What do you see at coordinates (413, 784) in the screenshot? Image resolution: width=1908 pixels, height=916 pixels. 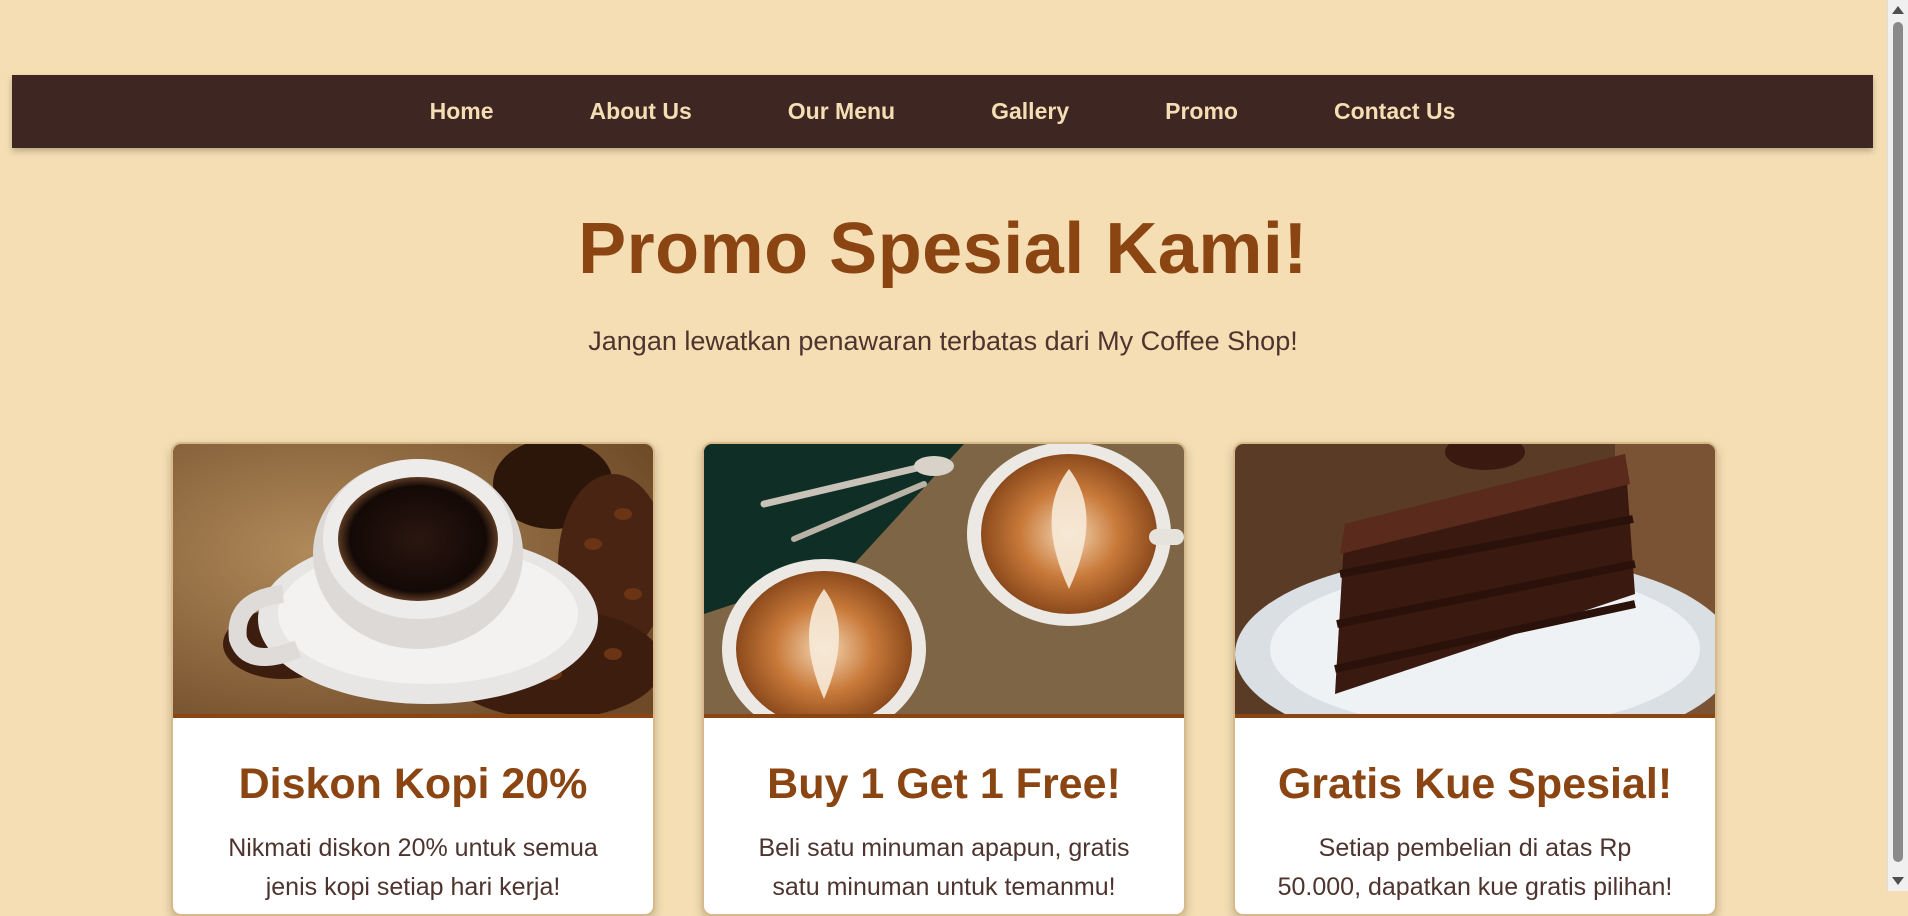 I see `promo-title: Diskon Kopi 20%` at bounding box center [413, 784].